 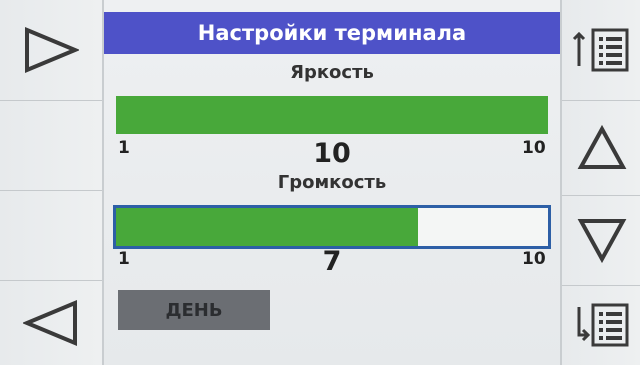 I want to click on down-button, so click(x=601, y=240).